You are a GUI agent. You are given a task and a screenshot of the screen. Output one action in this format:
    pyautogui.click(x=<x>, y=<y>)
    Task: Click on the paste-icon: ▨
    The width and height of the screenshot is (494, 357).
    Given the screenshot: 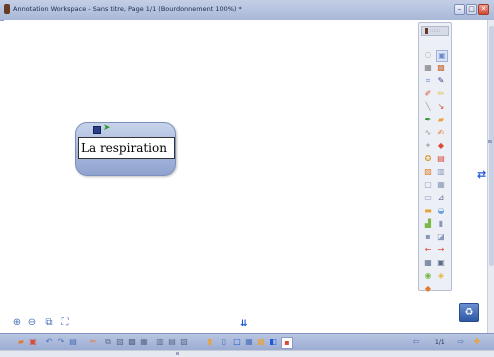 What is the action you would take?
    pyautogui.click(x=120, y=342)
    